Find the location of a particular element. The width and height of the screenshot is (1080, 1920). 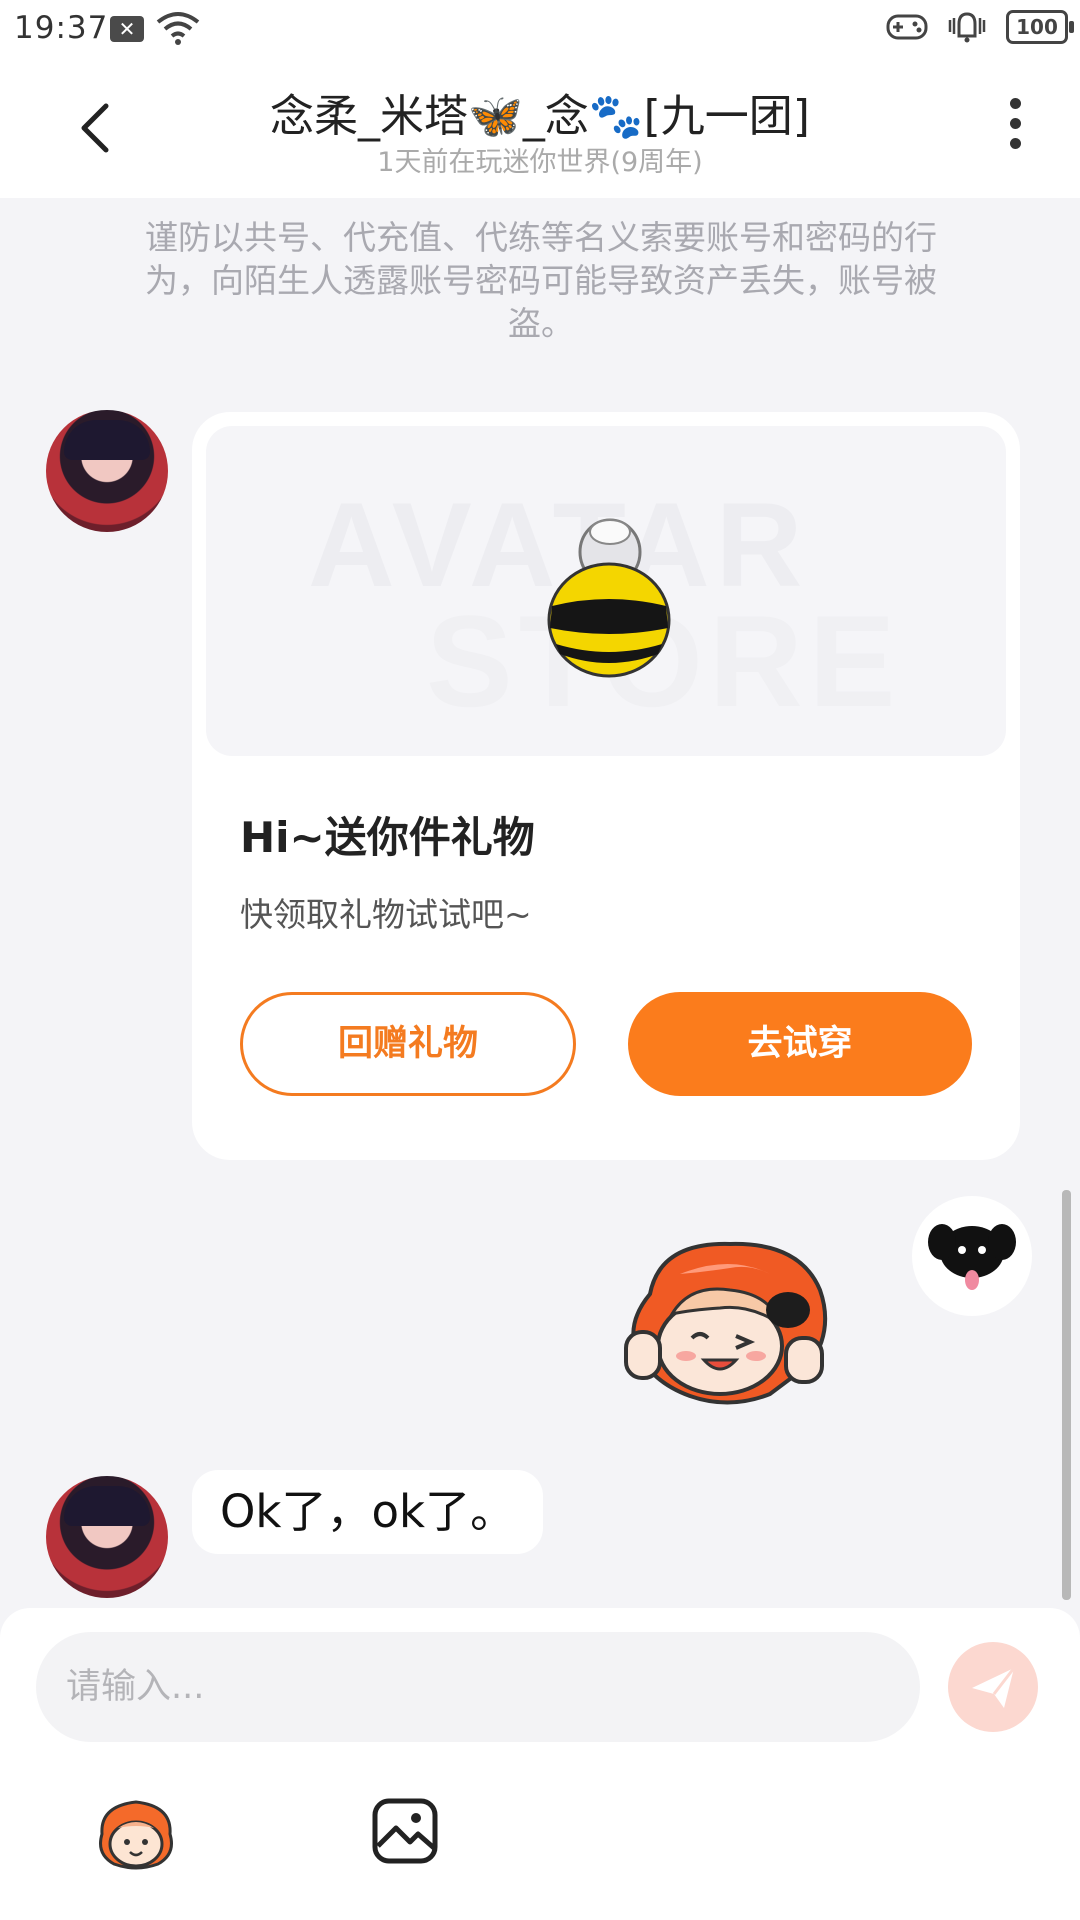

contact-status: 1天前在玩迷你世界(9周年) is located at coordinates (540, 162).